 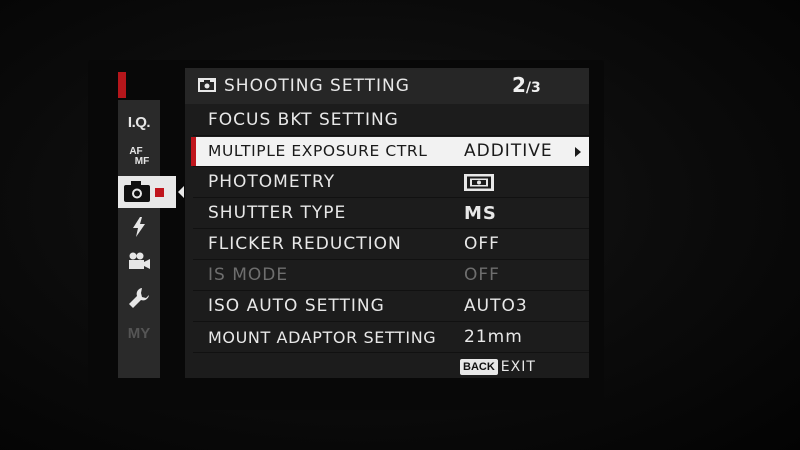 What do you see at coordinates (533, 88) in the screenshot?
I see `page-total: /3` at bounding box center [533, 88].